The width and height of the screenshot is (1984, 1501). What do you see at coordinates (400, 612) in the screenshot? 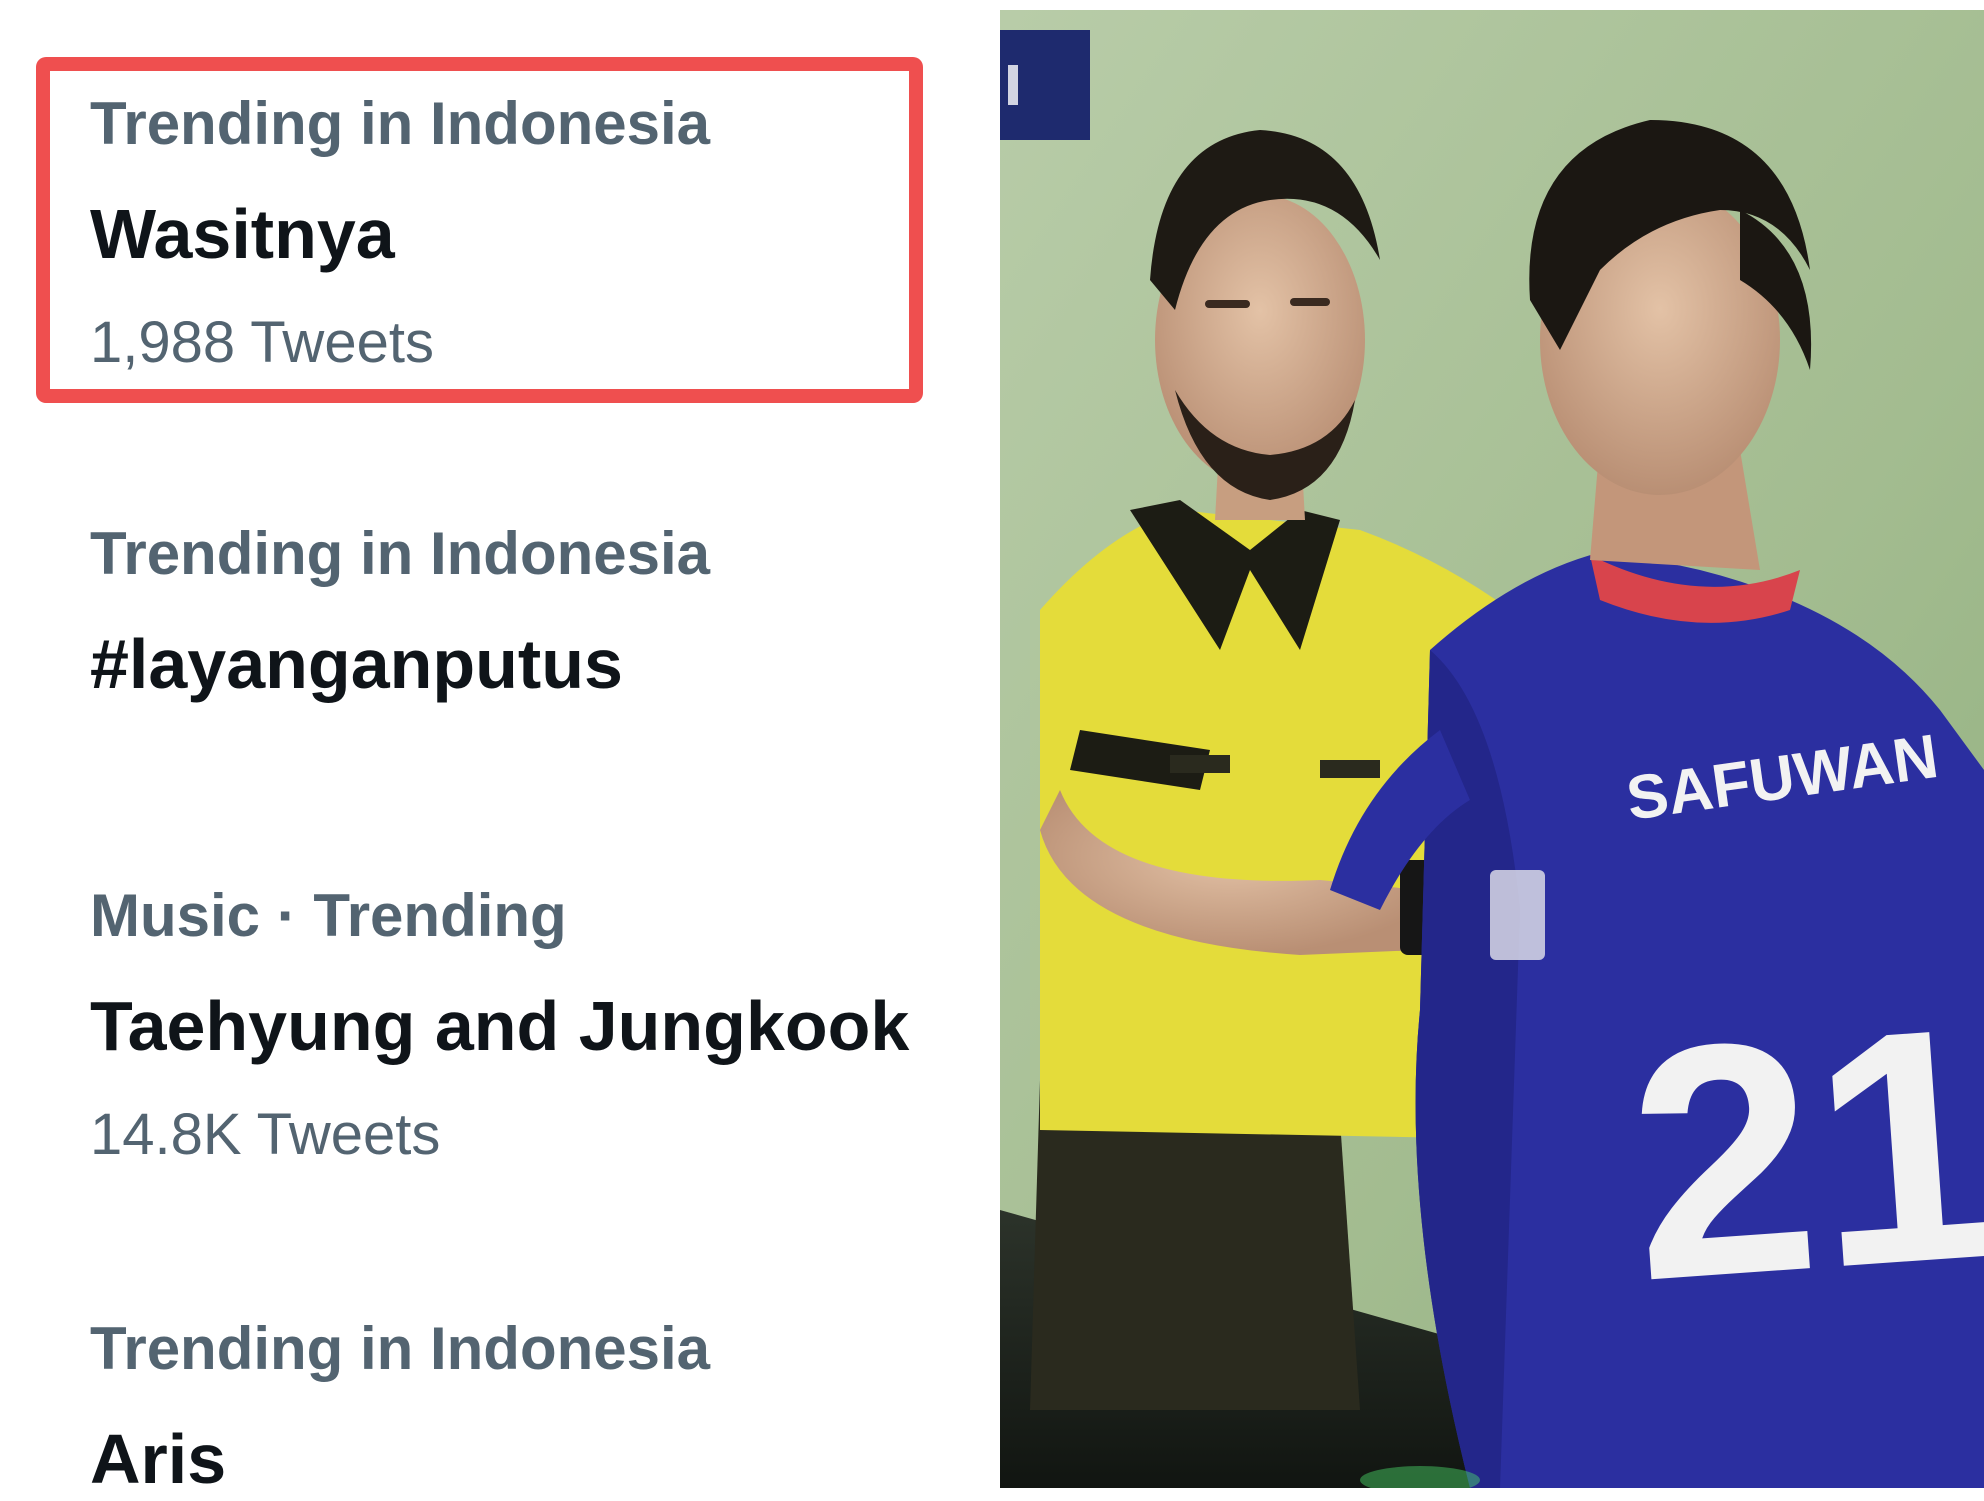
I see `trend-item: Trending in Indonesia #layanganputus` at bounding box center [400, 612].